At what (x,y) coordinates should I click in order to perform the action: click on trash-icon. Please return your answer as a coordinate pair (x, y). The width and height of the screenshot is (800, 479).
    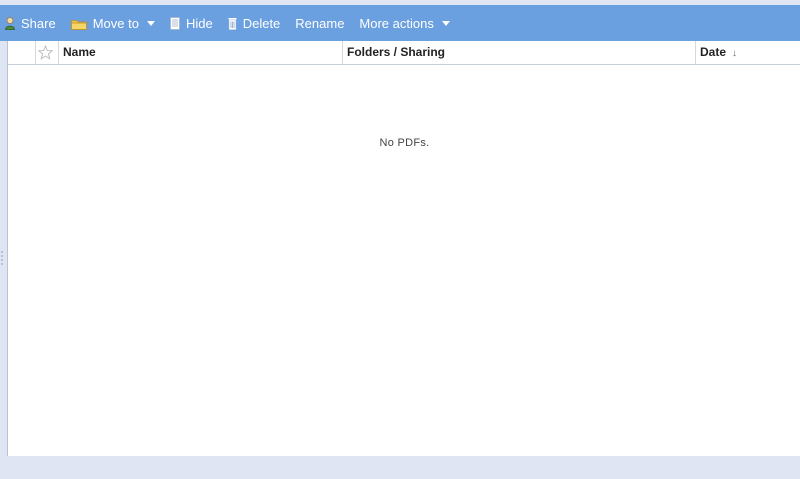
    Looking at the image, I should click on (232, 23).